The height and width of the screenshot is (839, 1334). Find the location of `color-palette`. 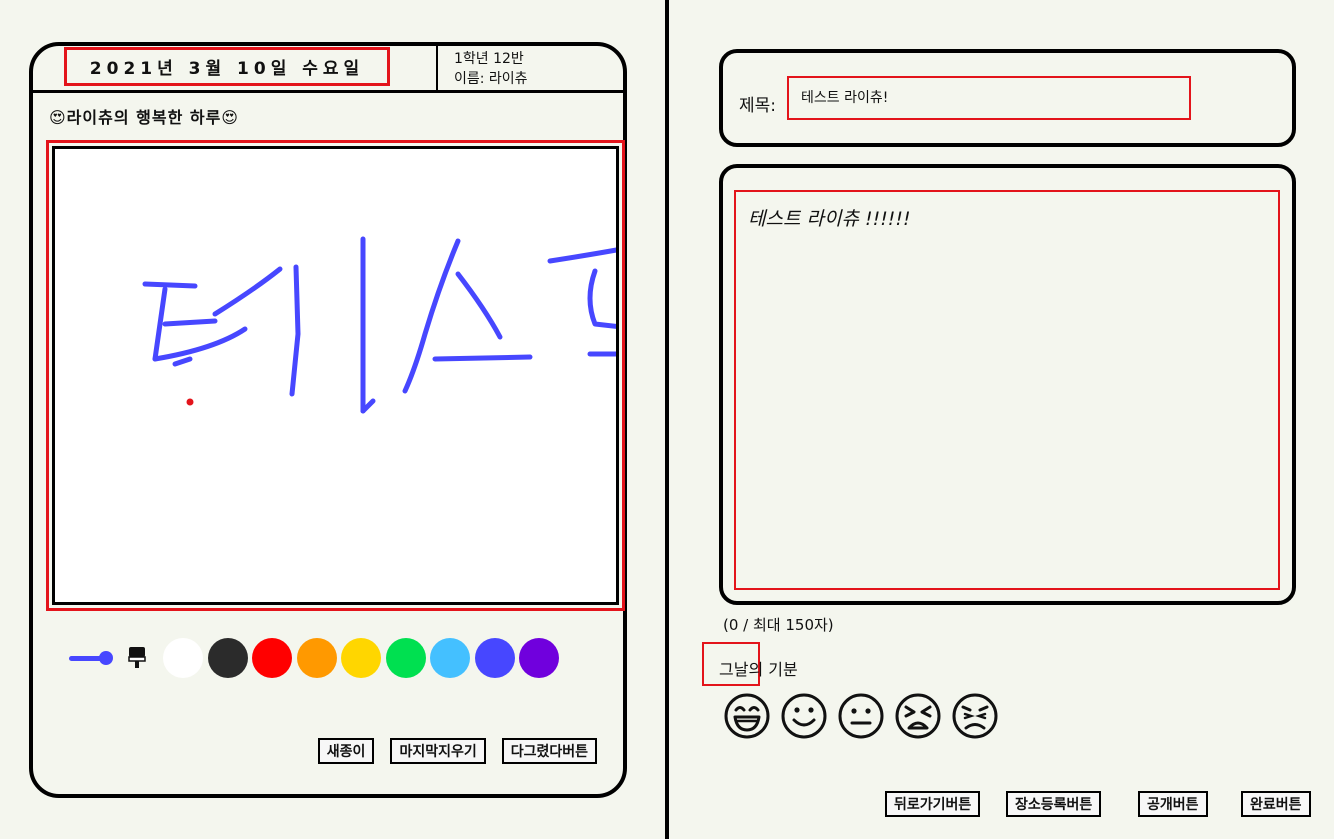

color-palette is located at coordinates (316, 658).